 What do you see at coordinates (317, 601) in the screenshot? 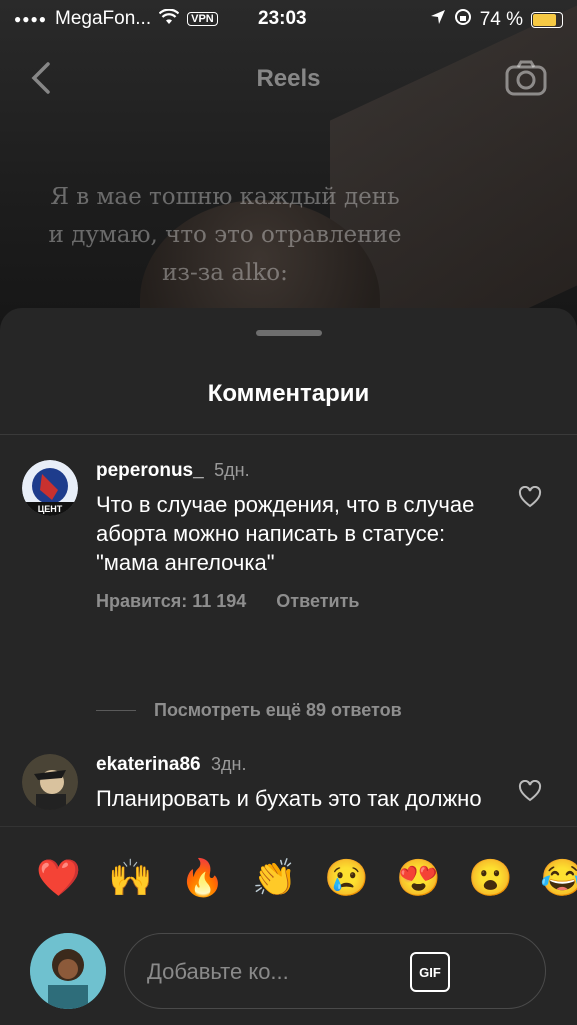
I see `reply-button: Ответить` at bounding box center [317, 601].